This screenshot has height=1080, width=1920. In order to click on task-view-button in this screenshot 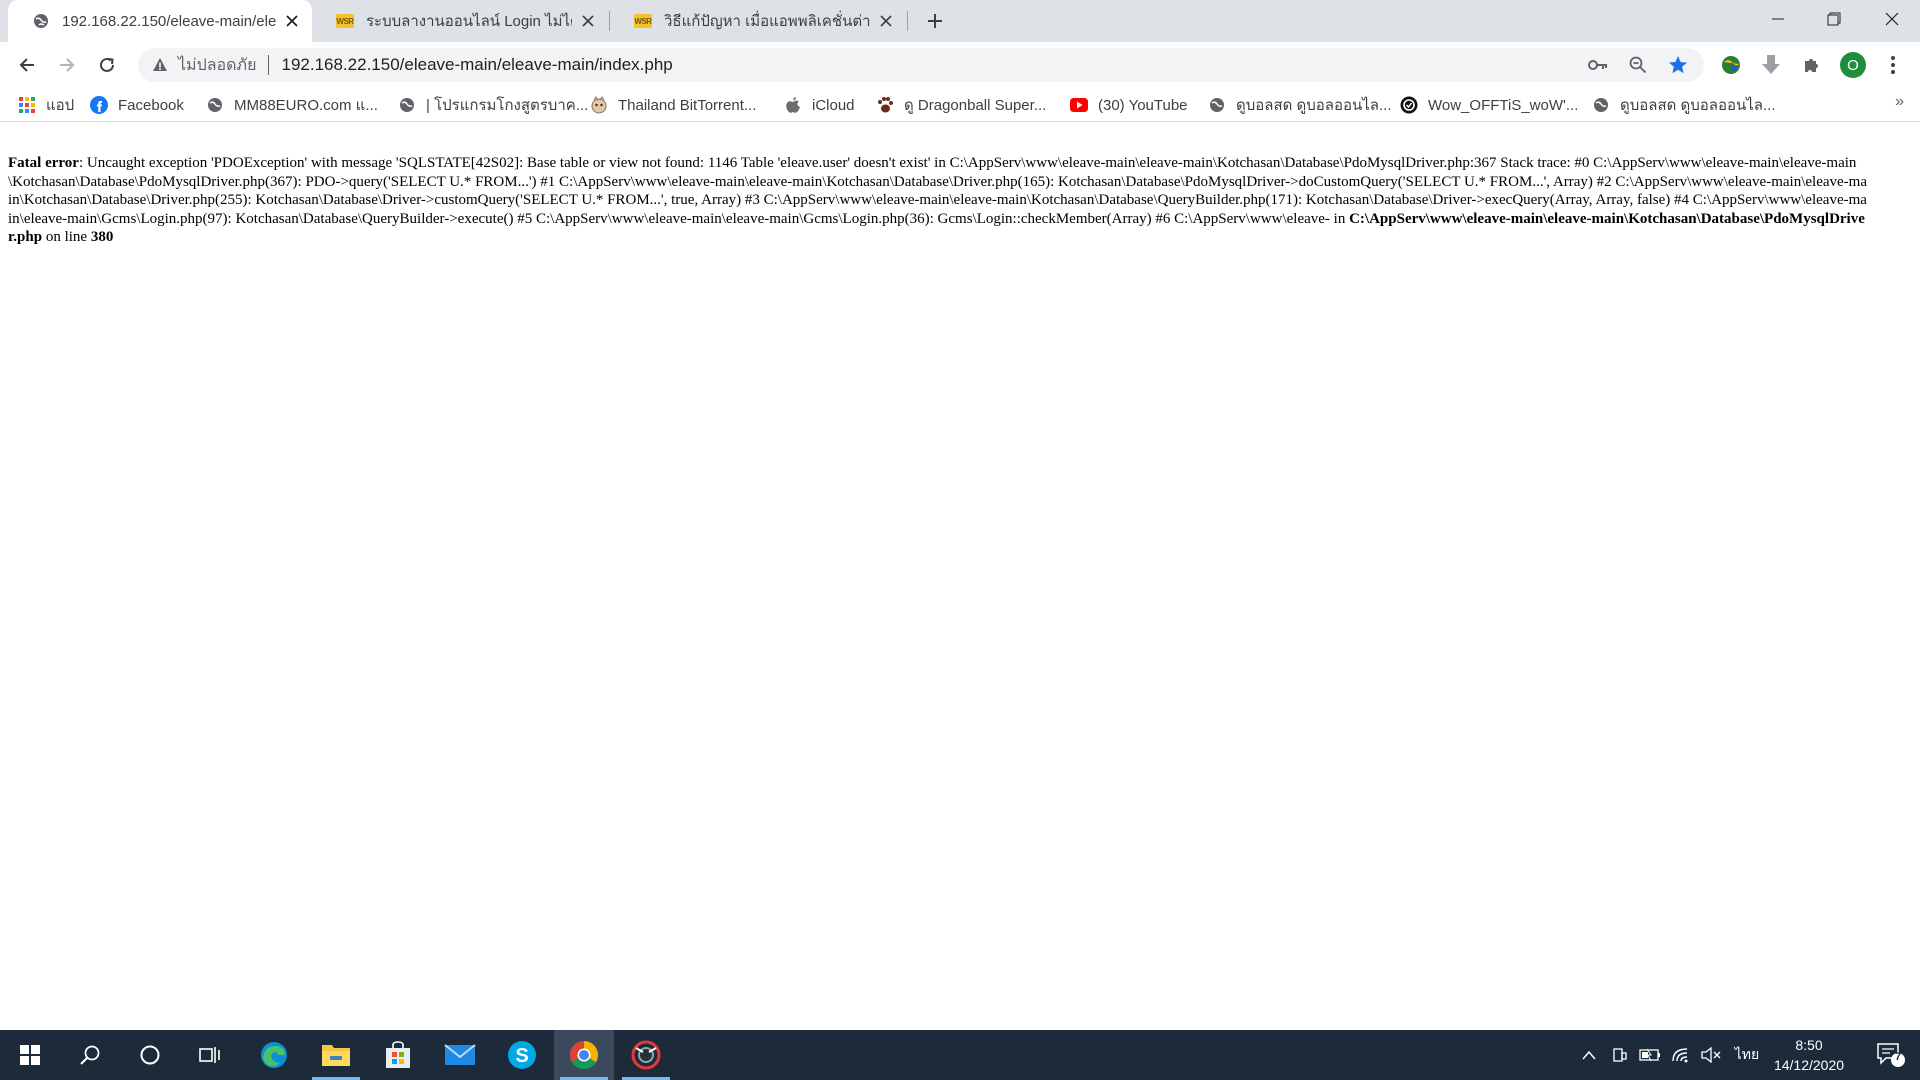, I will do `click(210, 1055)`.